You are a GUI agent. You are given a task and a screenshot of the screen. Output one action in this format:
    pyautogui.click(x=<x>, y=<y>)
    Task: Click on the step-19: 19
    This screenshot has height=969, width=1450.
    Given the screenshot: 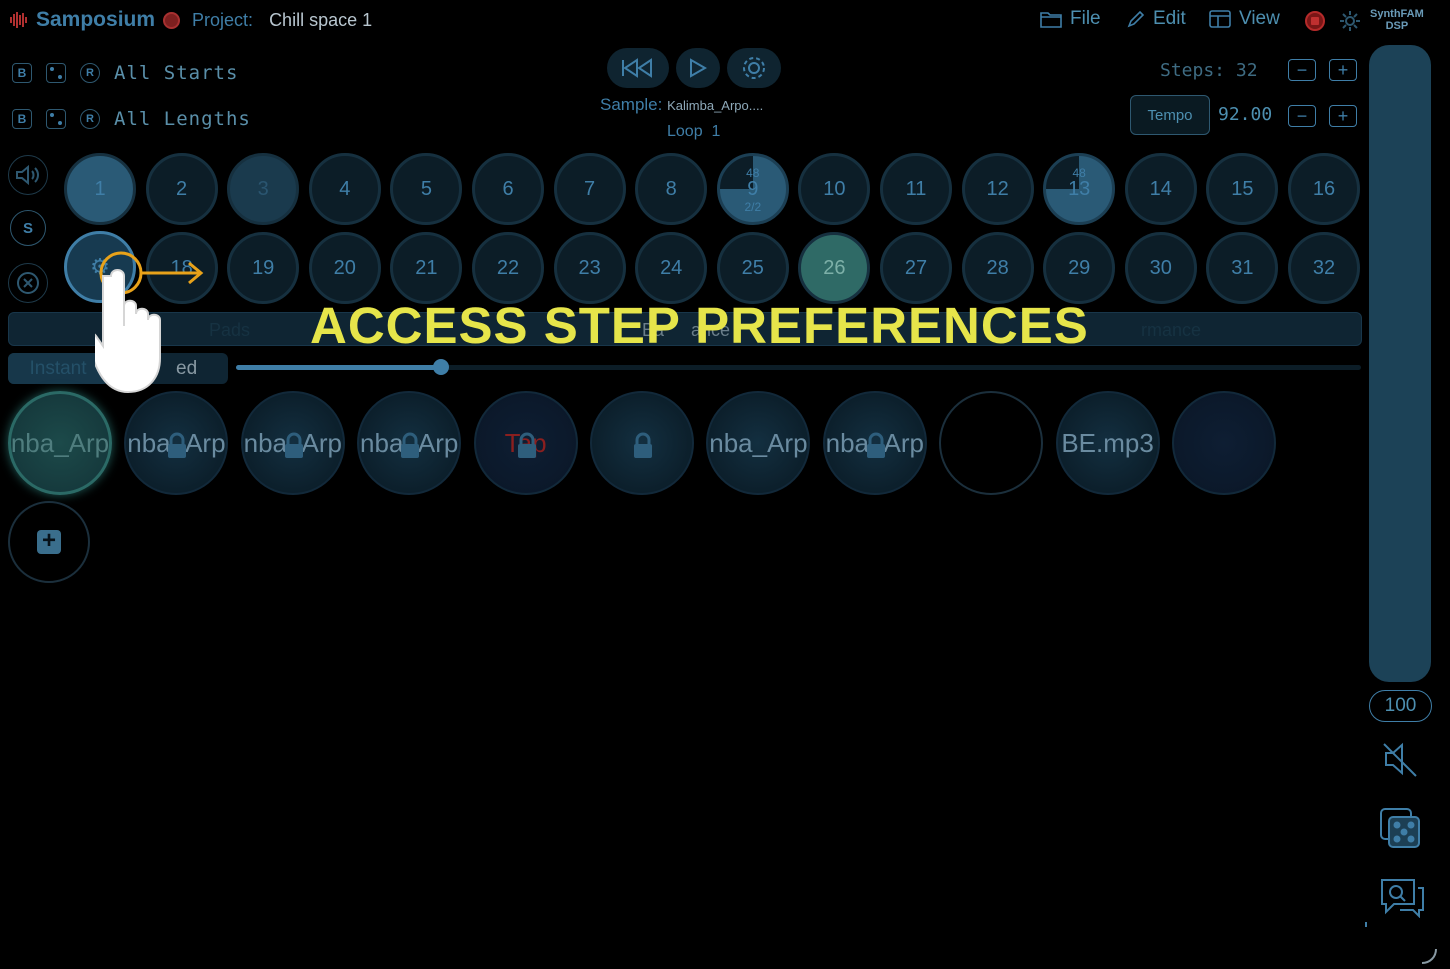 What is the action you would take?
    pyautogui.click(x=263, y=268)
    